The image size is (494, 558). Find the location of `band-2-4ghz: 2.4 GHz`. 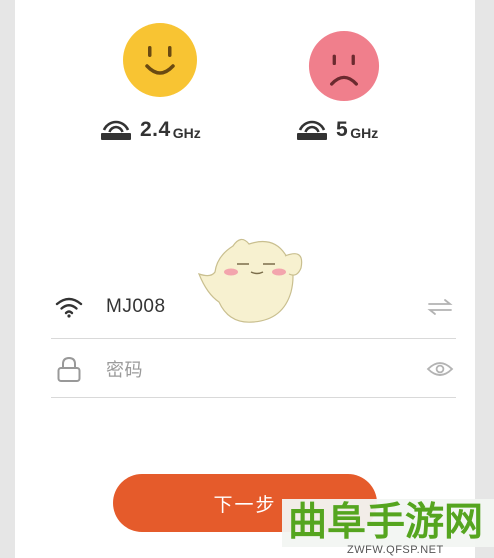

band-2-4ghz: 2.4 GHz is located at coordinates (150, 130).